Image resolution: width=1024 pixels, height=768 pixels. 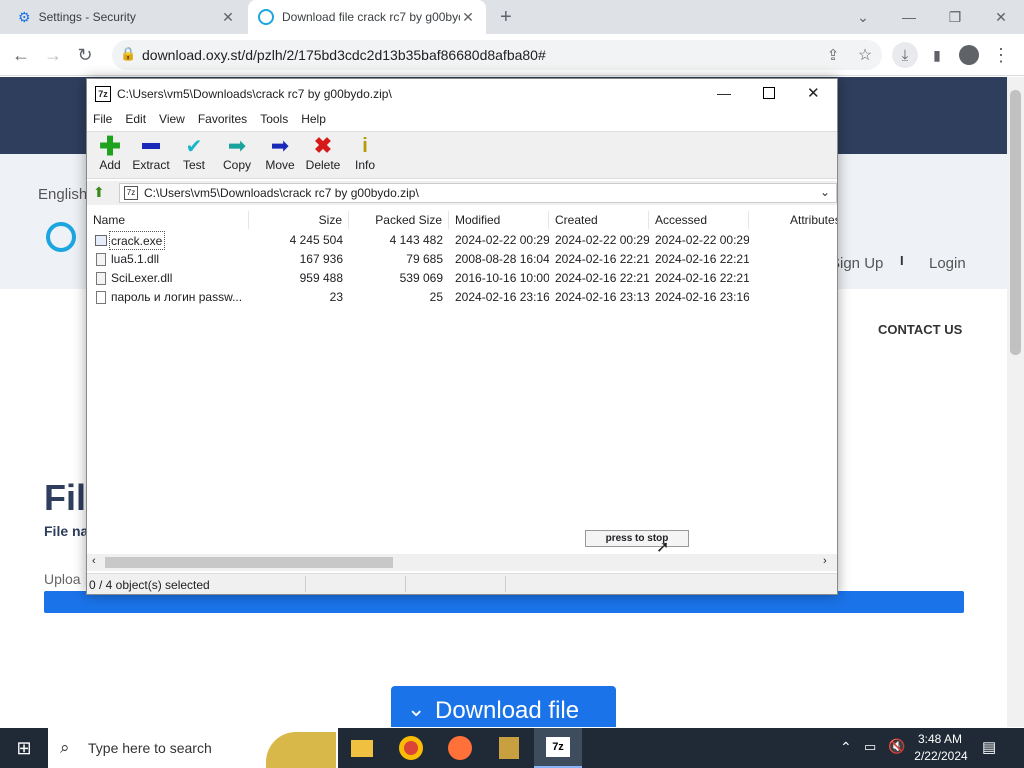 What do you see at coordinates (66, 531) in the screenshot?
I see `file-name-label: File na` at bounding box center [66, 531].